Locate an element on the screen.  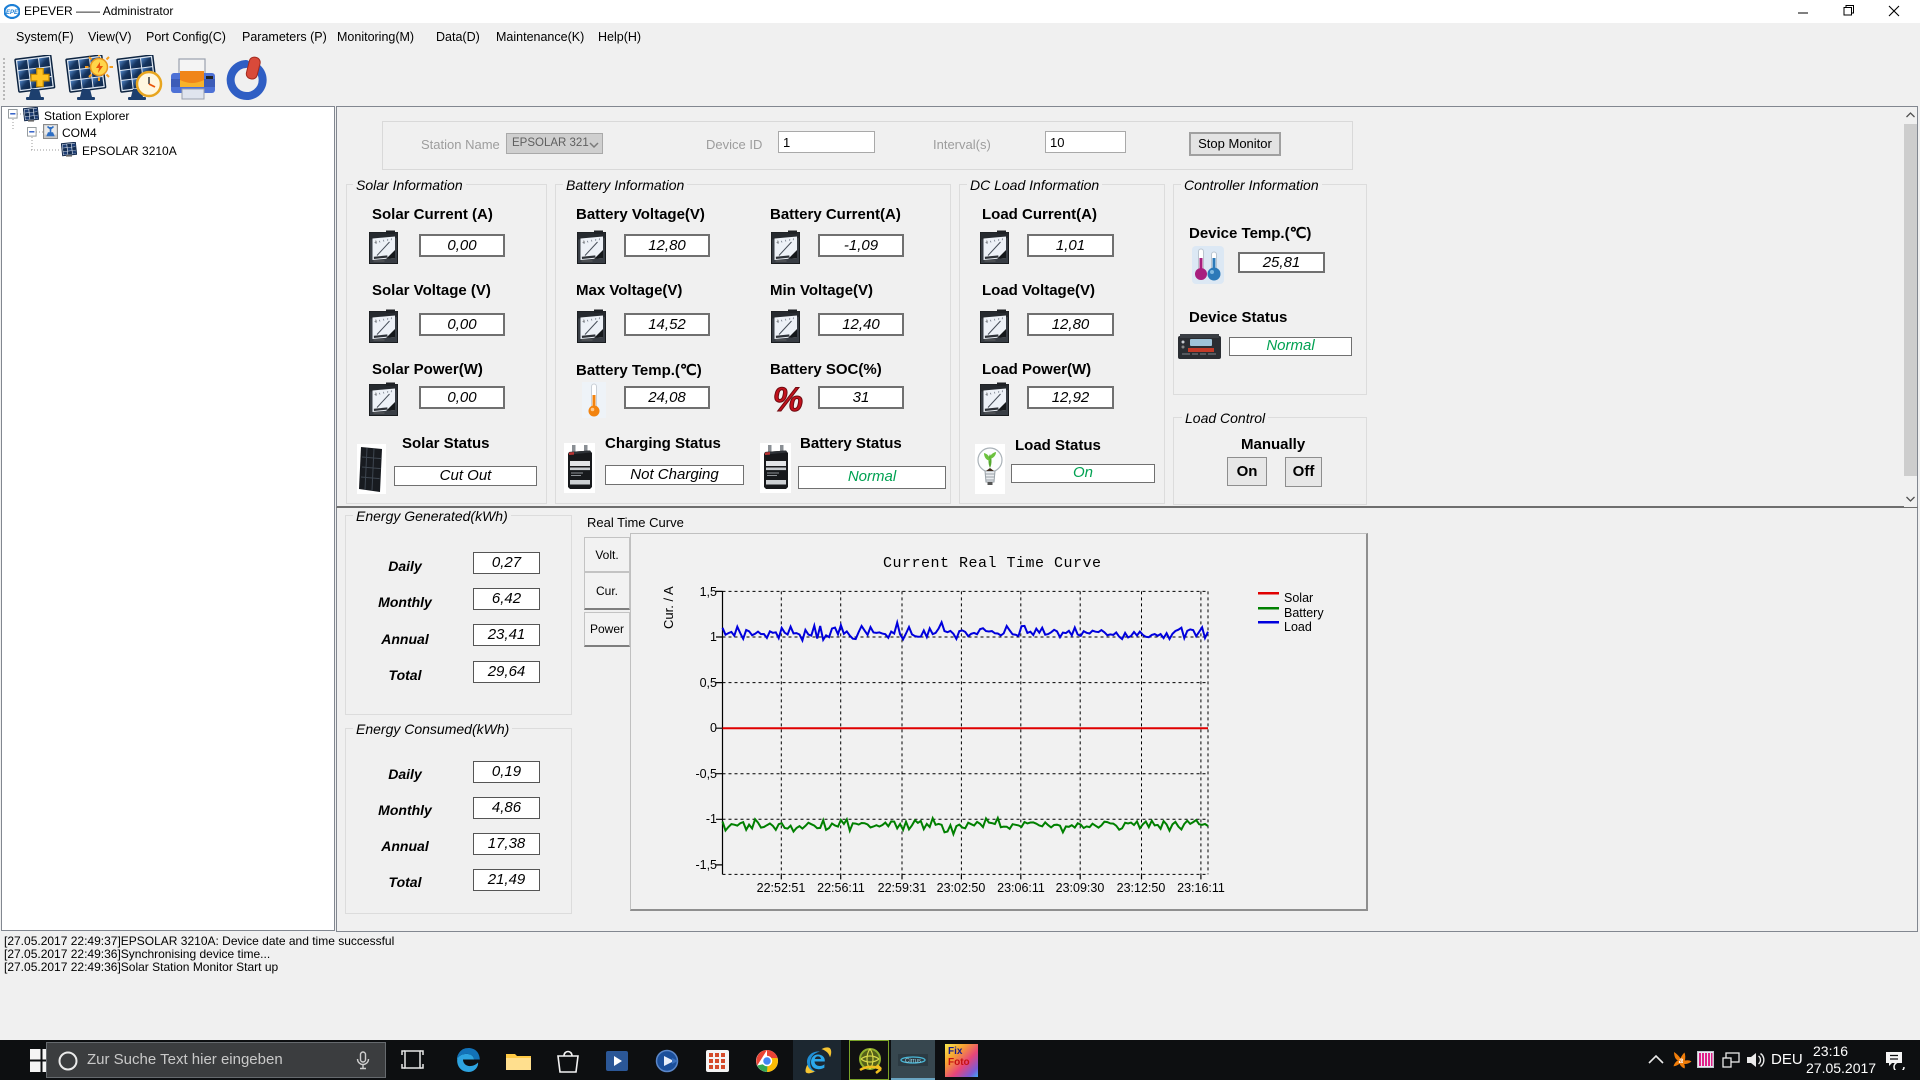
svg-text: -0,5 is located at coordinates (706, 774).